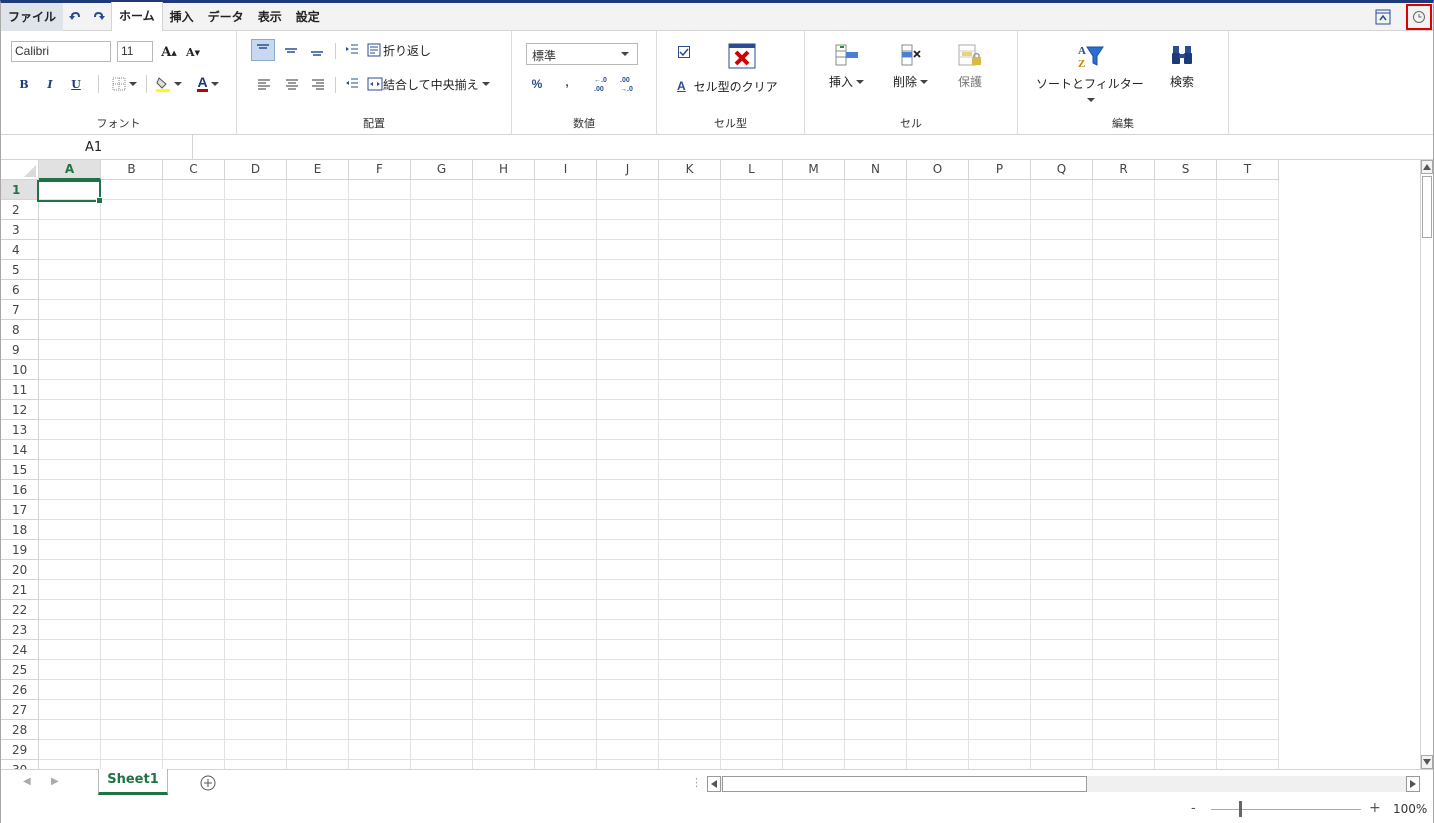 This screenshot has height=823, width=1434. What do you see at coordinates (628, 170) in the screenshot?
I see `column-header-J: J` at bounding box center [628, 170].